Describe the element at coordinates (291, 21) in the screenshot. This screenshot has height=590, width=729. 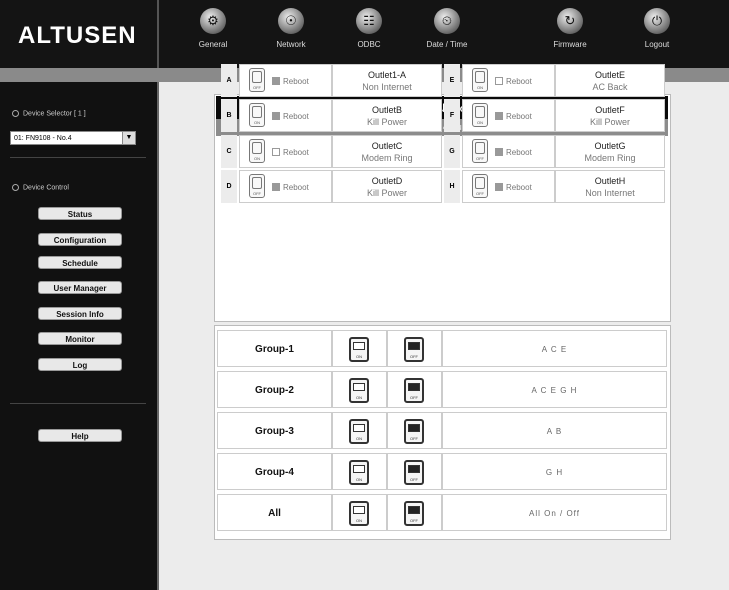
I see `network-icon: ☉` at that location.